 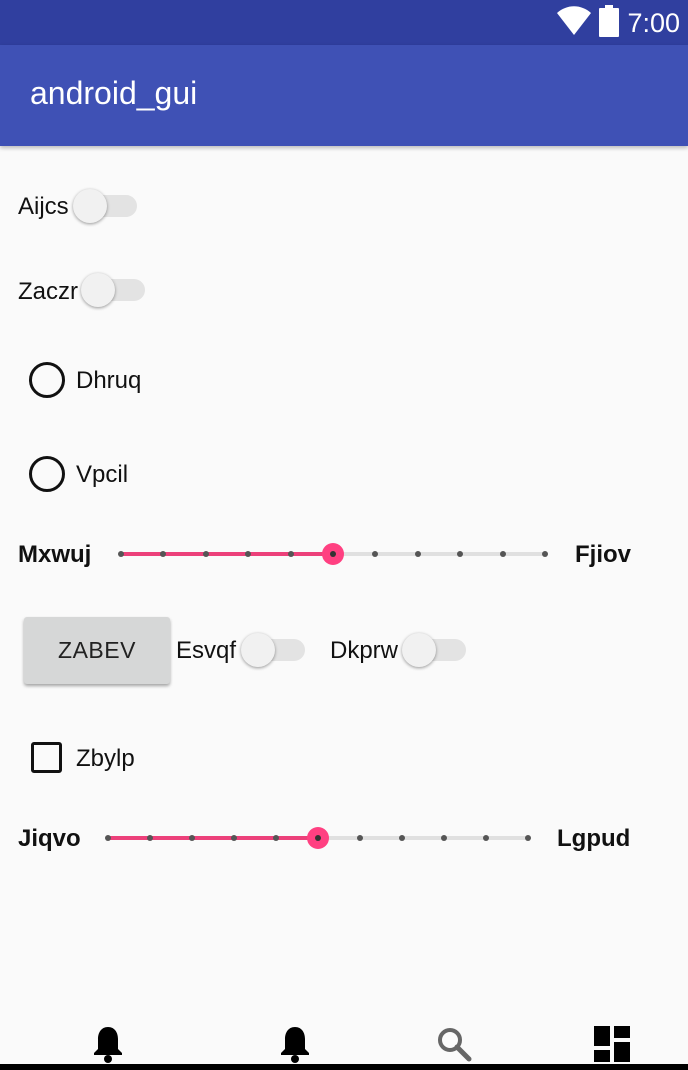 I want to click on bottom-navigation, so click(x=344, y=1040).